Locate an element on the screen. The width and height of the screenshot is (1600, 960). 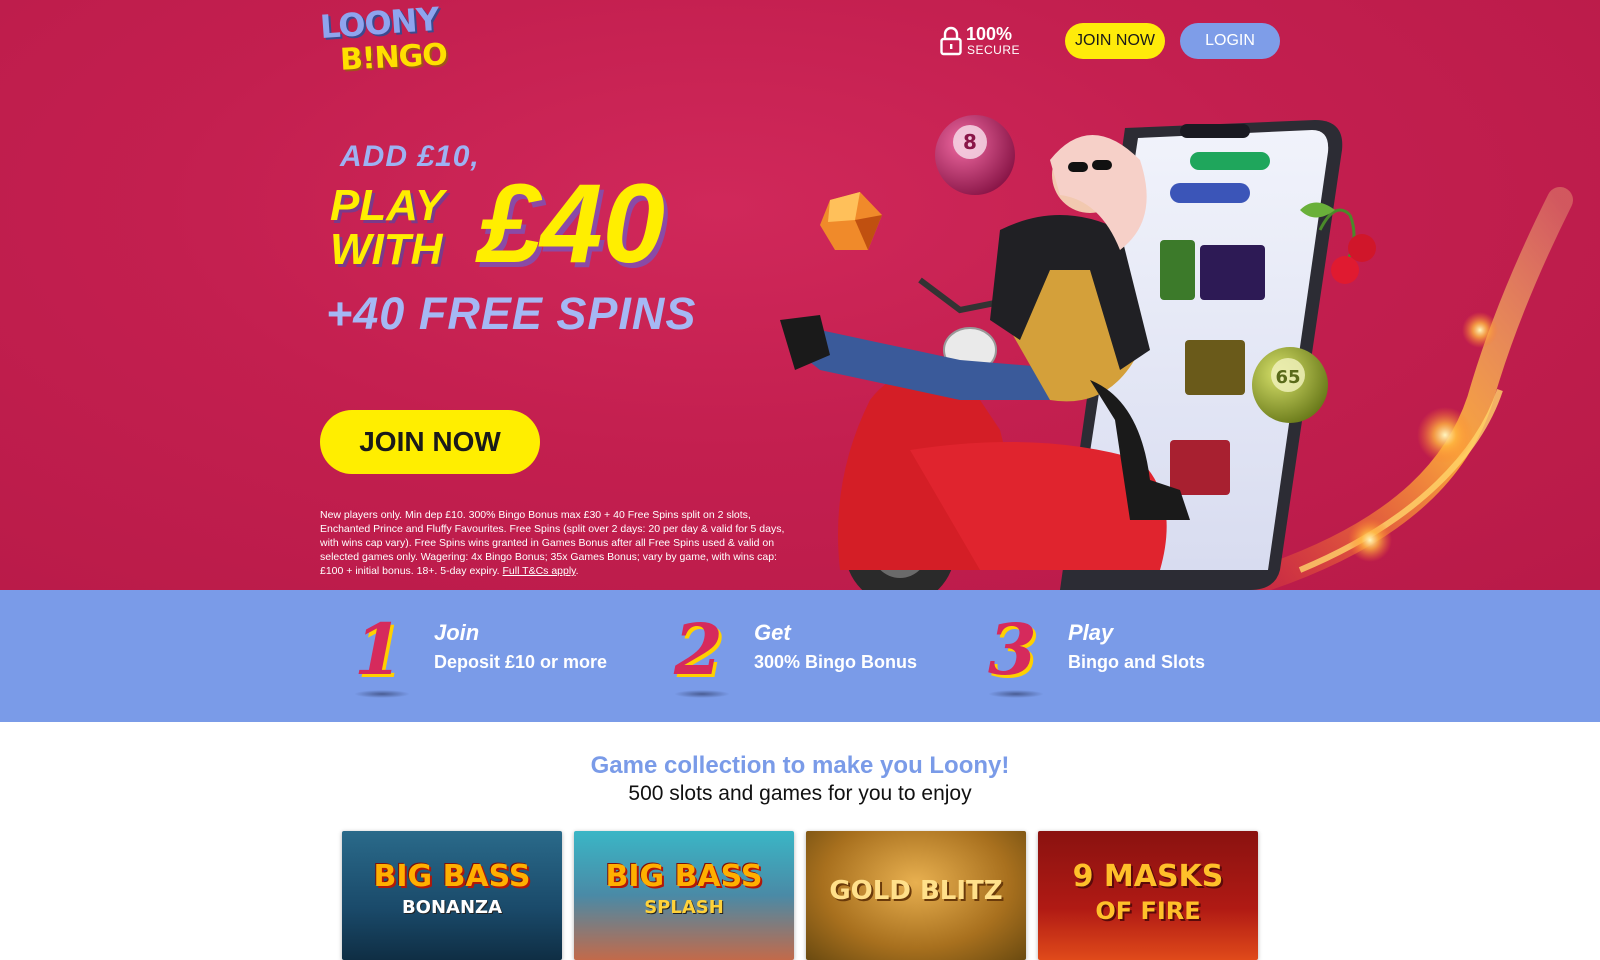
logo: LOONY B!NGO is located at coordinates (388, 40).